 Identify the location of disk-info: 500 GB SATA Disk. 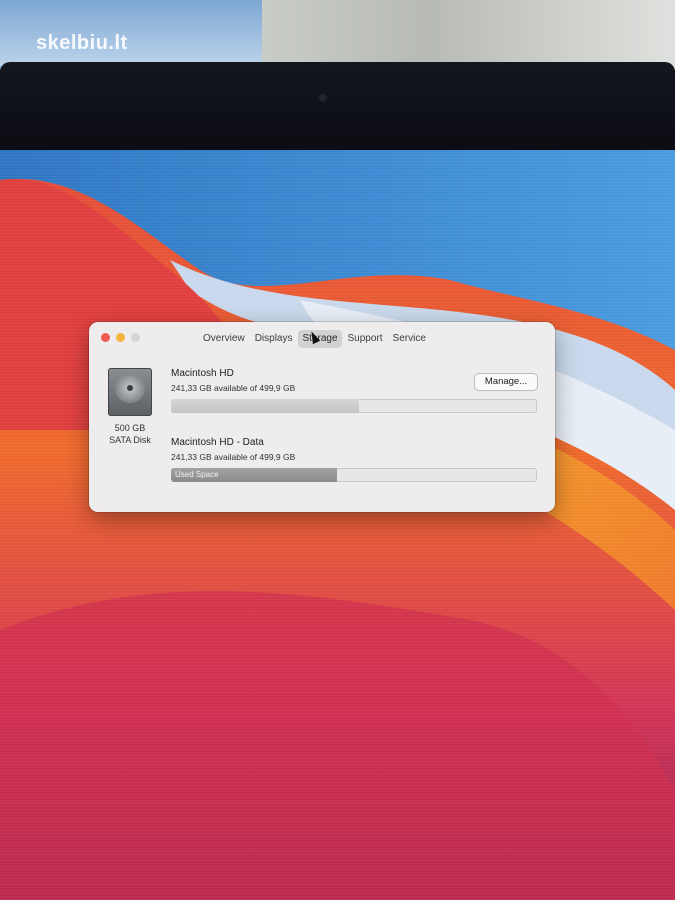
(130, 434).